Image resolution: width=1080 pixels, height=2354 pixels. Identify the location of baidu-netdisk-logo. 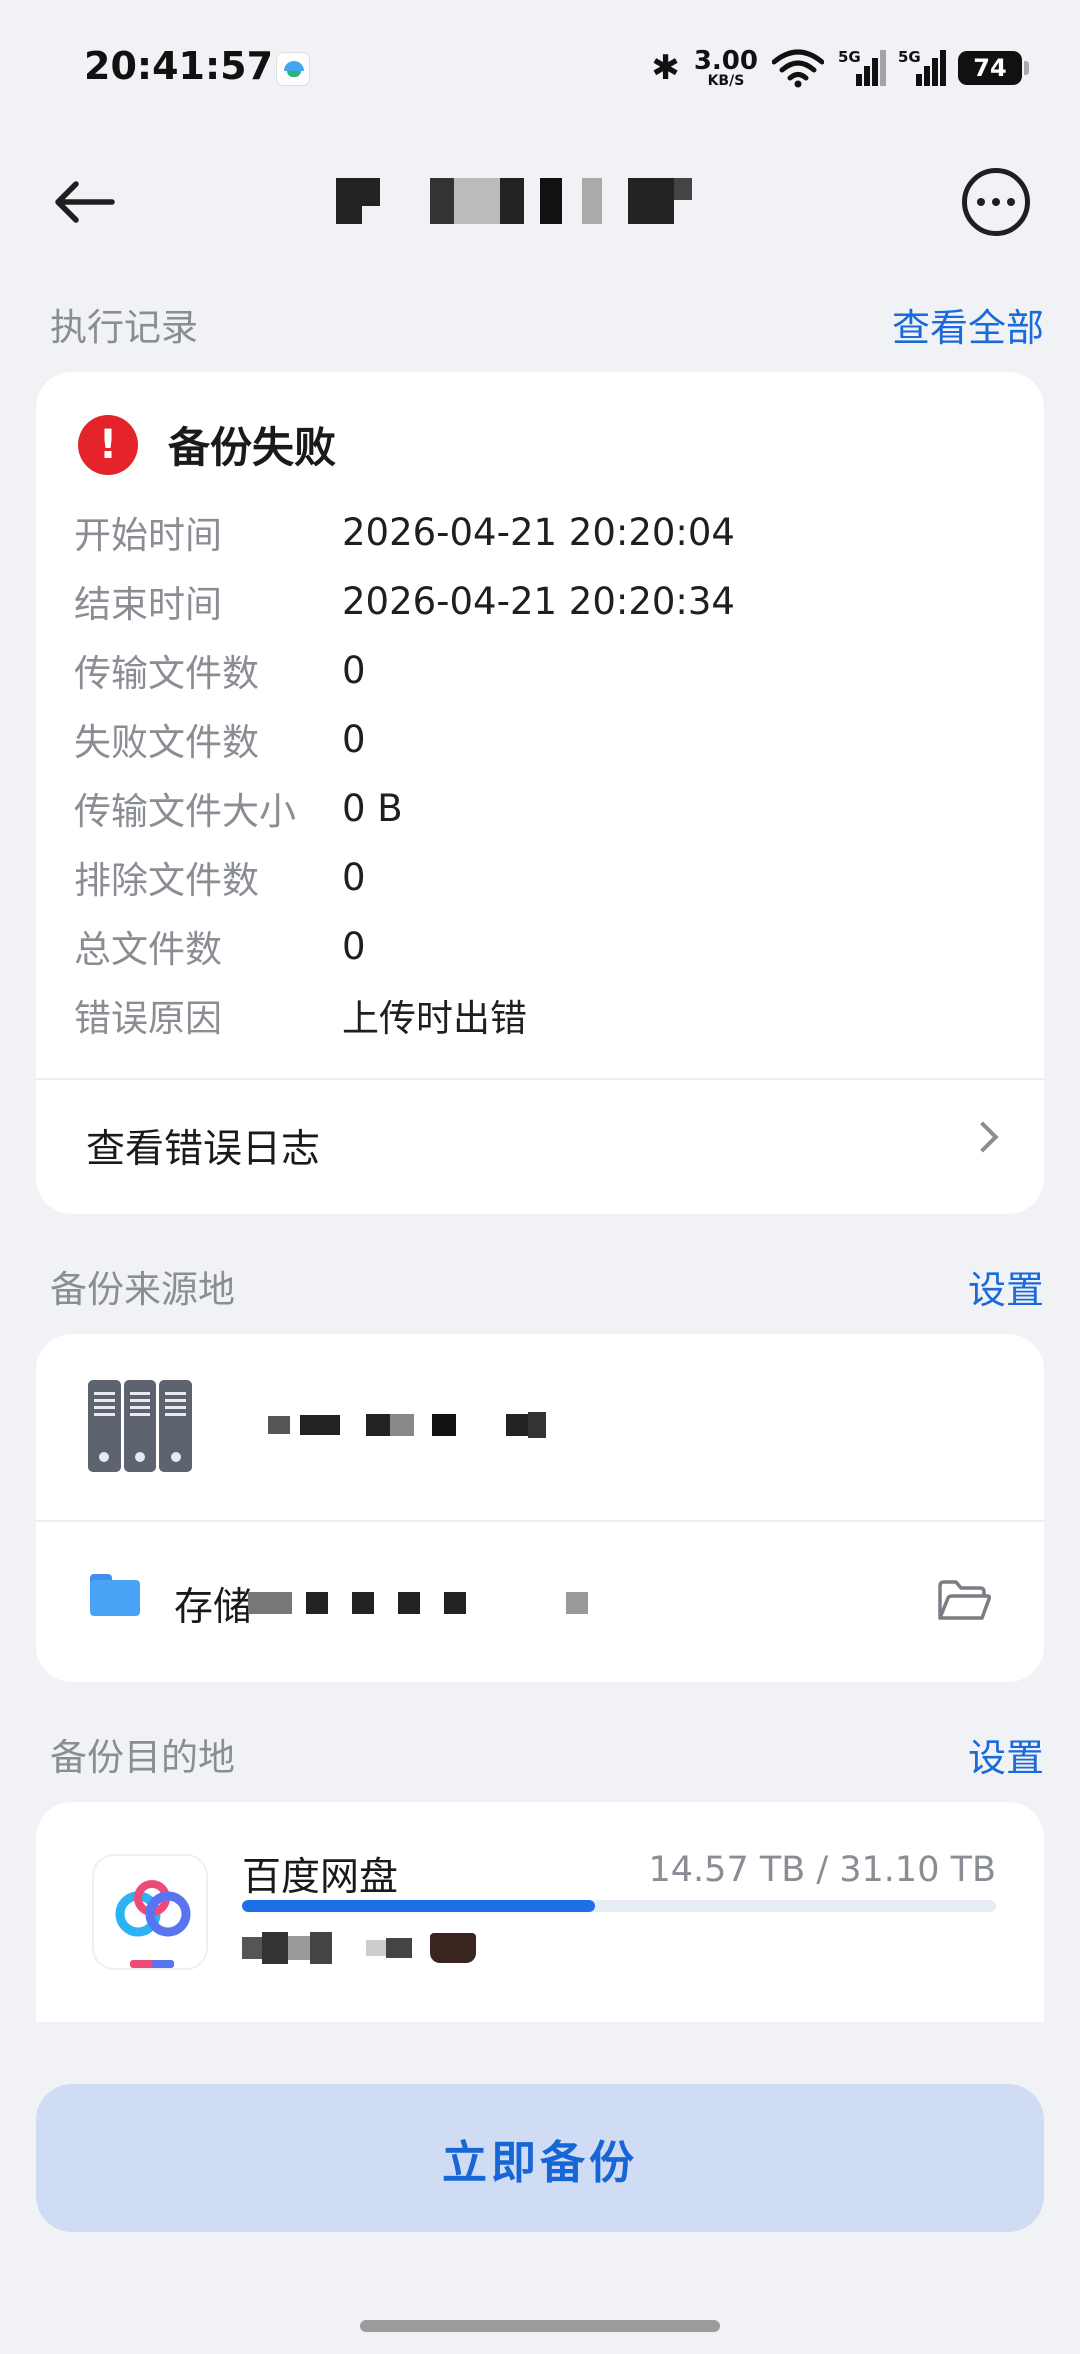
(150, 1912).